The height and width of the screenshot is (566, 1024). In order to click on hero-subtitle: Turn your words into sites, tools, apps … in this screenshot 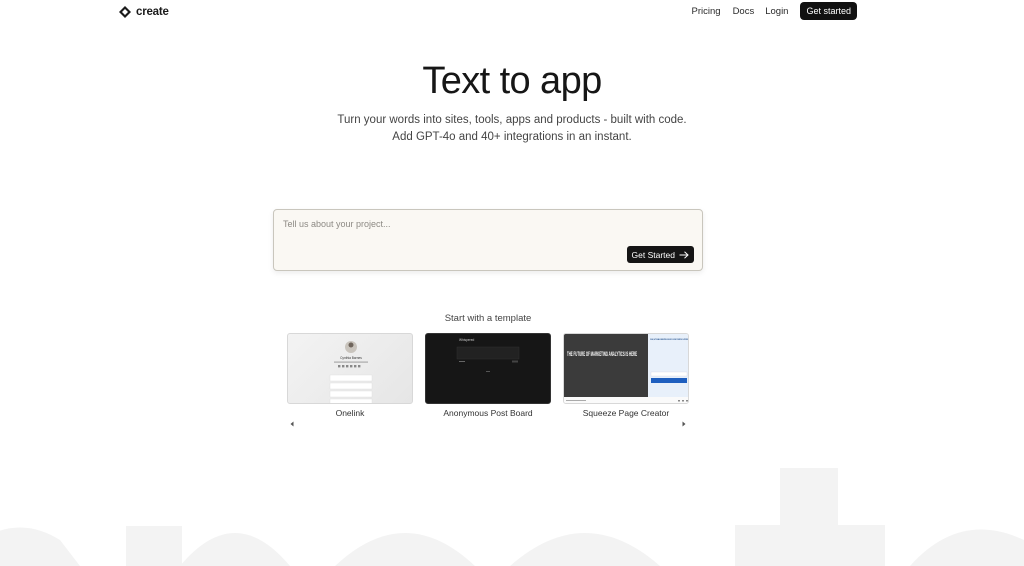, I will do `click(512, 129)`.